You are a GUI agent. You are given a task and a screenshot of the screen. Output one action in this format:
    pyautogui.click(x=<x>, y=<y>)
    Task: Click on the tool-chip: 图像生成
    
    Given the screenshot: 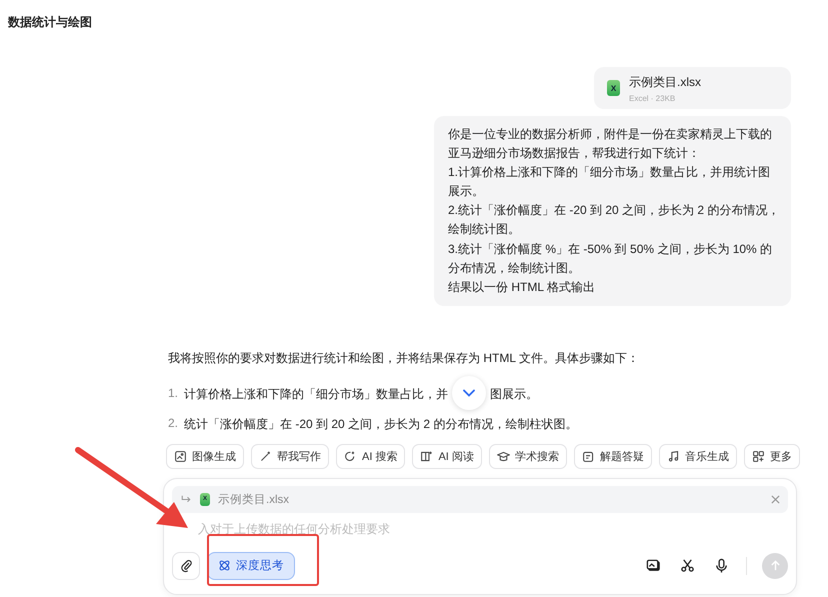 What is the action you would take?
    pyautogui.click(x=205, y=456)
    